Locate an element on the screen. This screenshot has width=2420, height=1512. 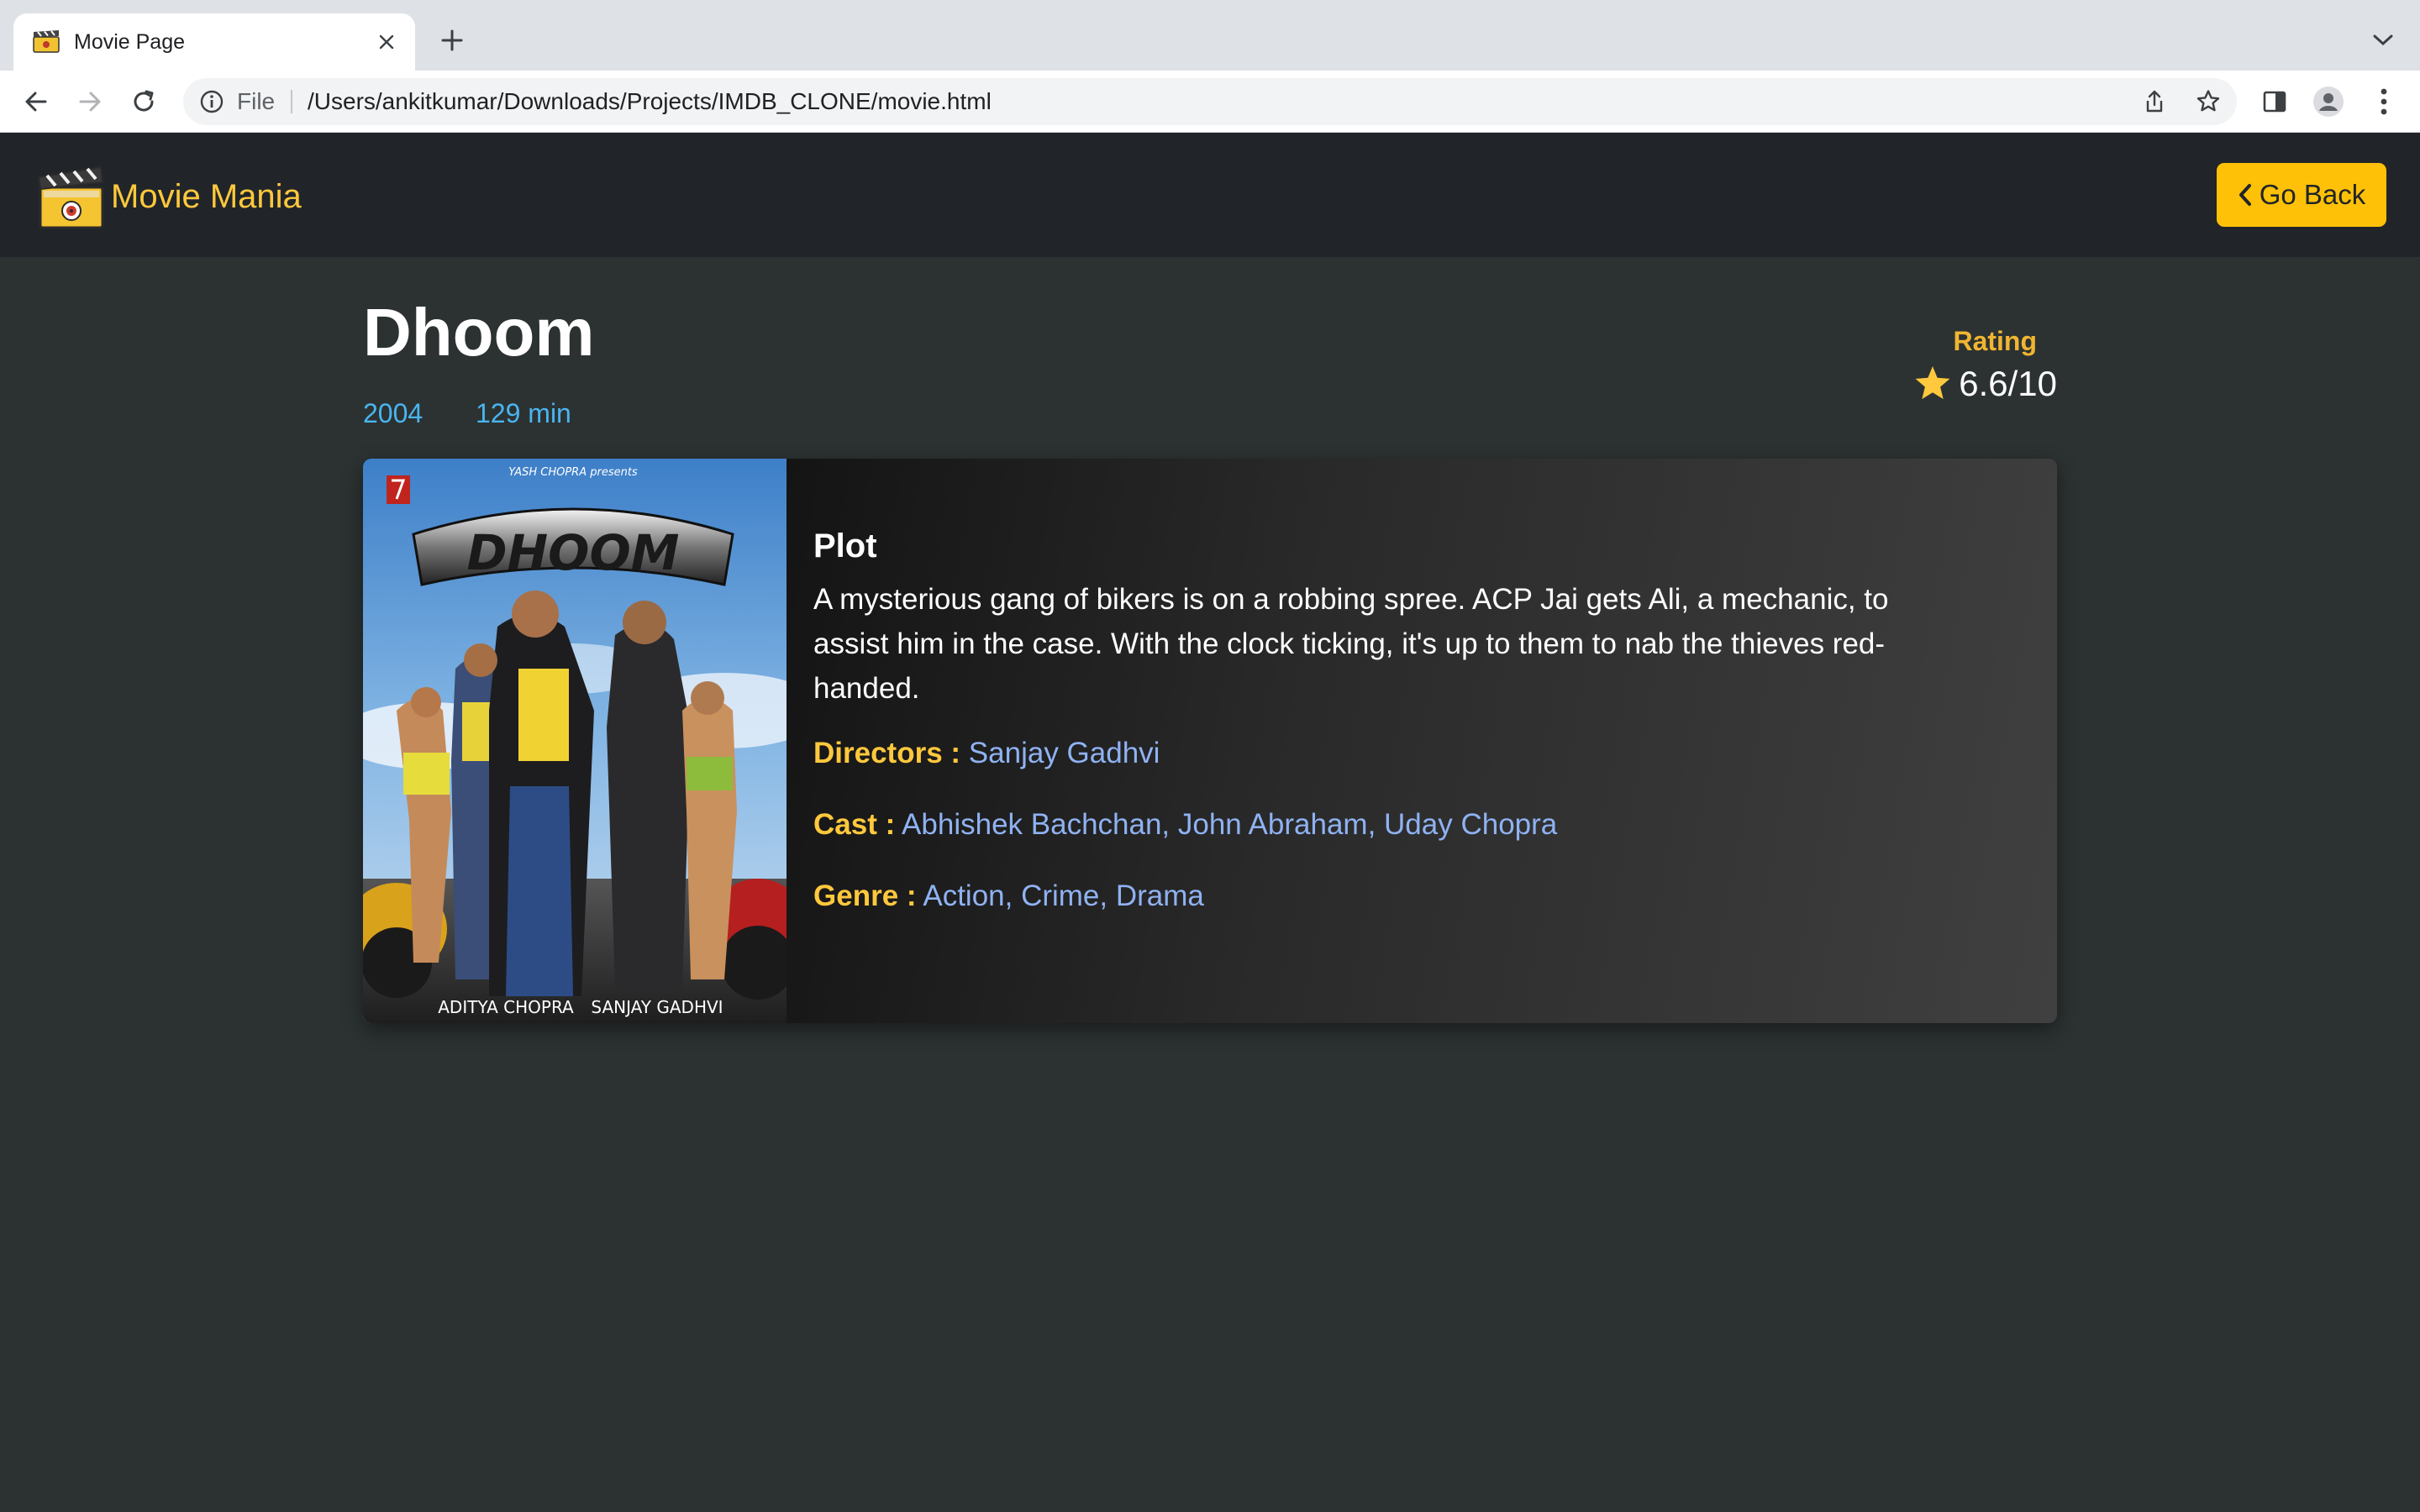
clapperboard-favicon-icon is located at coordinates (46, 41).